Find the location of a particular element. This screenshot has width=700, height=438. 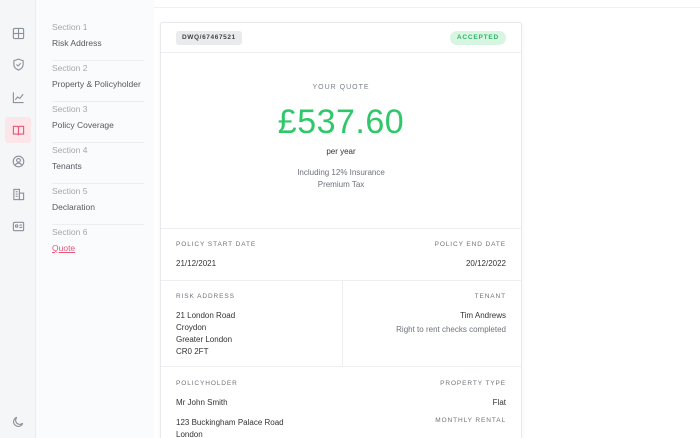

chart-icon is located at coordinates (18, 97).